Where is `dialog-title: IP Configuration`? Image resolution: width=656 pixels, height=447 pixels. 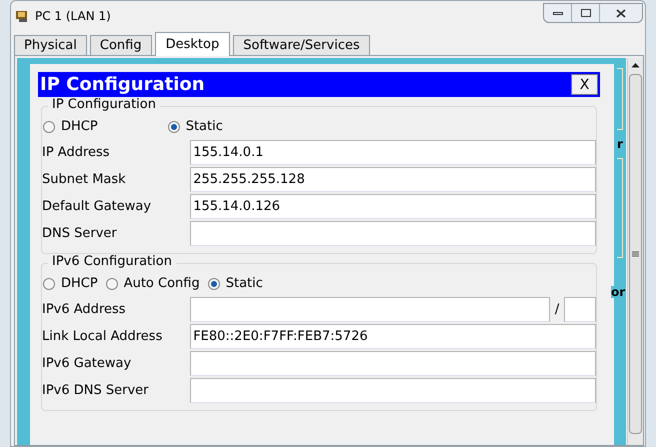
dialog-title: IP Configuration is located at coordinates (122, 85).